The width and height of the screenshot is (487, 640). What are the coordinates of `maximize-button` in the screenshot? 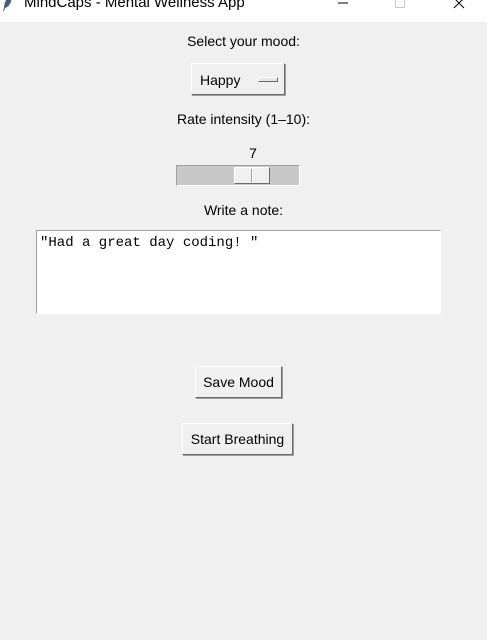 It's located at (400, 7).